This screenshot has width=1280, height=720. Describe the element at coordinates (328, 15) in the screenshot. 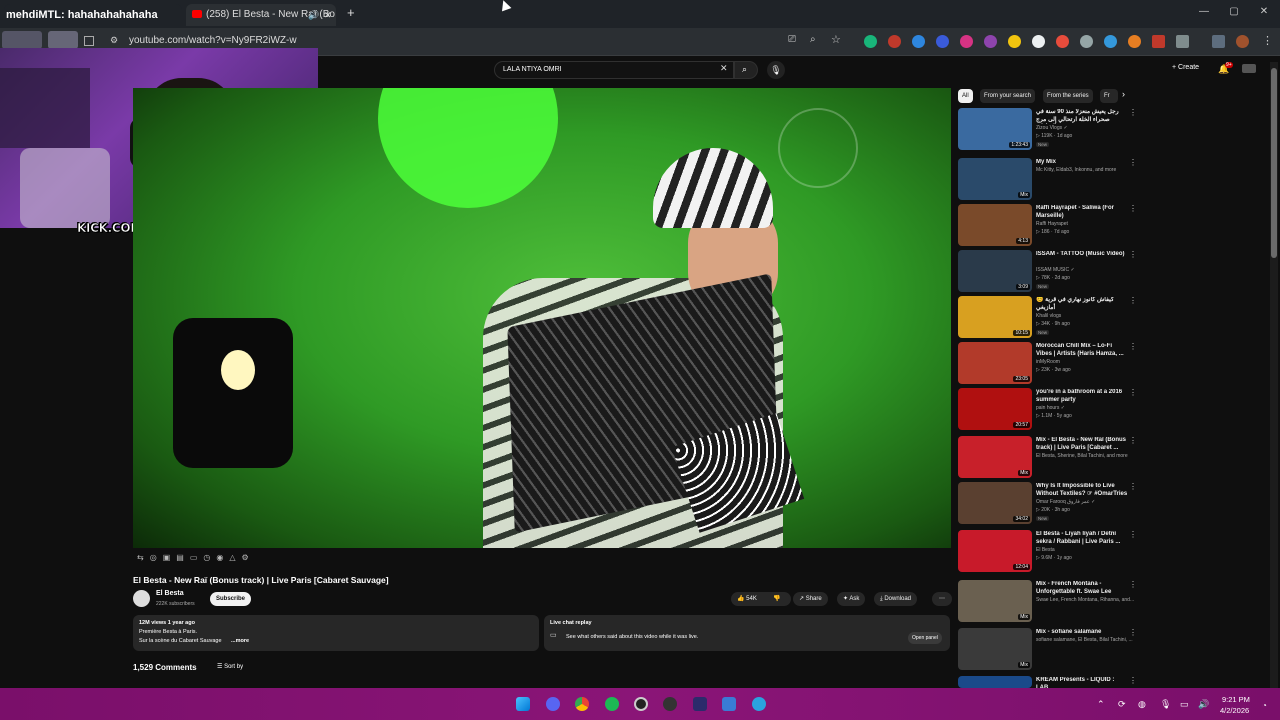

I see `tab-close-icon: ✕` at that location.